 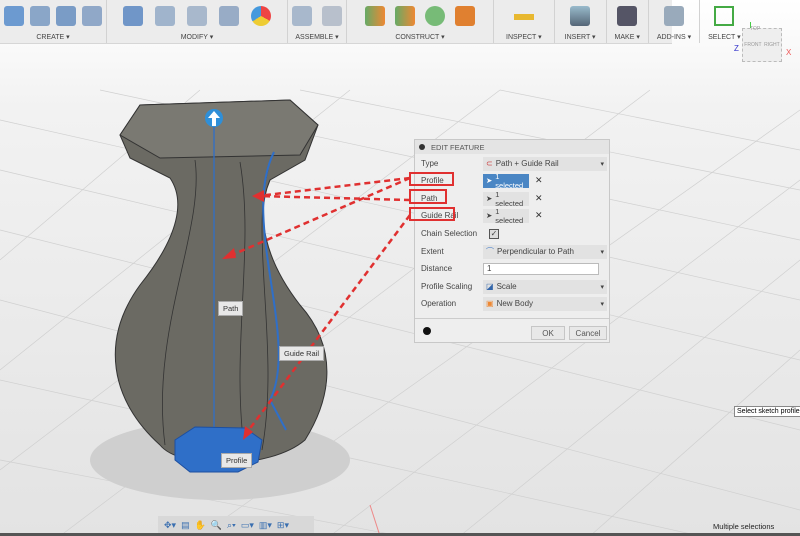 I want to click on path-selector: ➤ 1 selected, so click(x=506, y=199).